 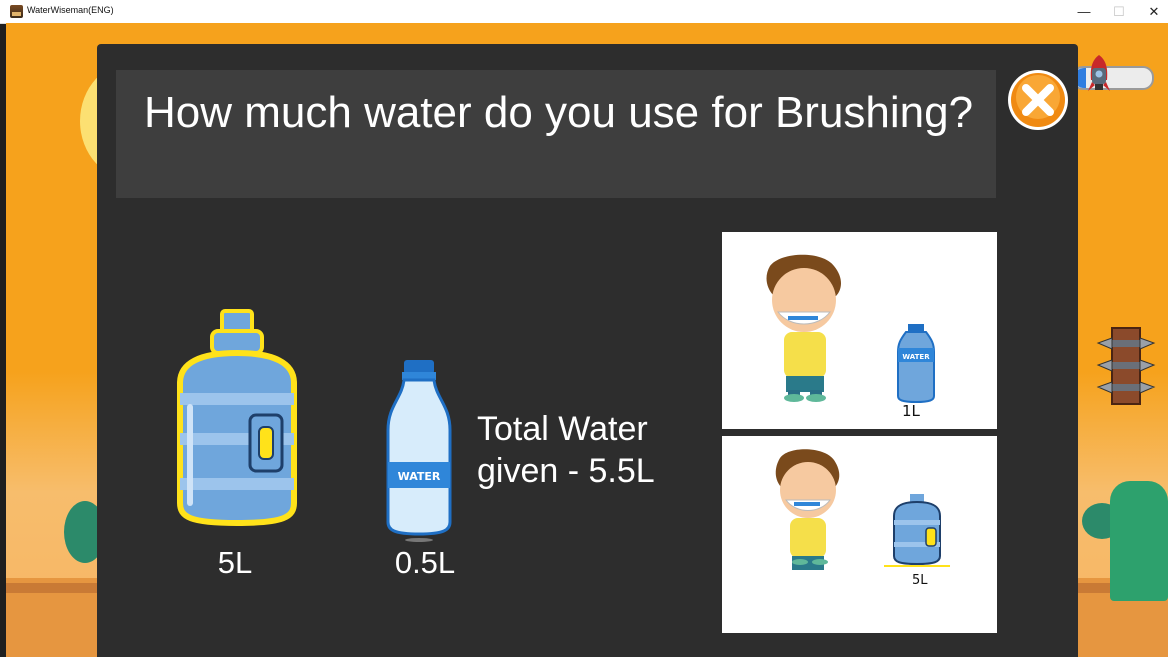 What do you see at coordinates (235, 562) in the screenshot?
I see `jug-amount-label: 5L` at bounding box center [235, 562].